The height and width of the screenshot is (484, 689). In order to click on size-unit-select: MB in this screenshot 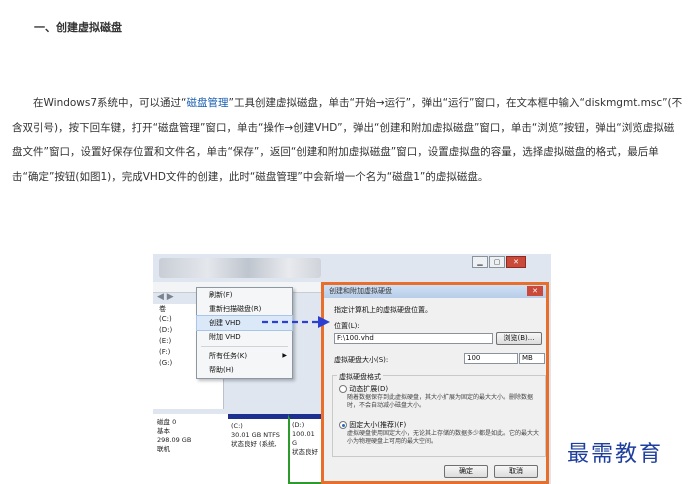, I will do `click(532, 358)`.